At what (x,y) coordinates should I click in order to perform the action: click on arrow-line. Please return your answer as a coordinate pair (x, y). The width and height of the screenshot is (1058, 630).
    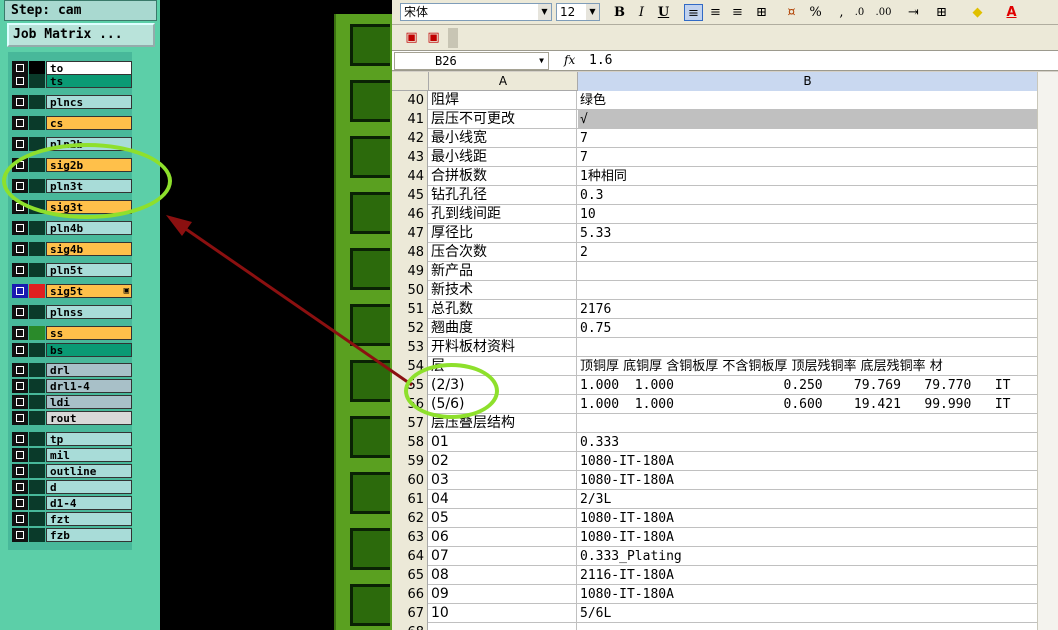
    Looking at the image, I should click on (296, 305).